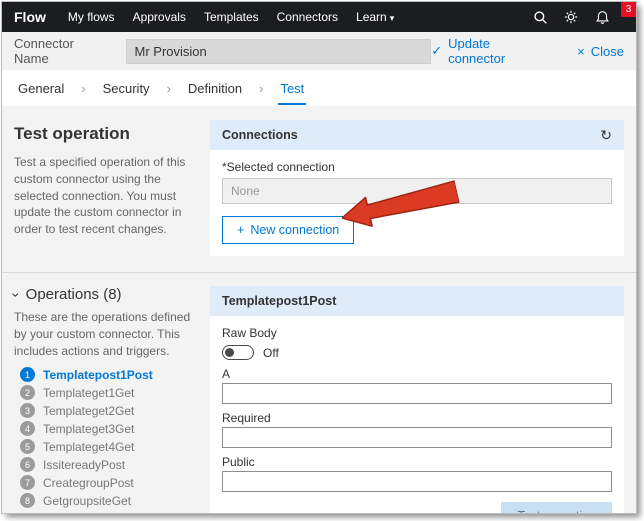 This screenshot has height=521, width=644. I want to click on chevron-down-icon: ›, so click(16, 294).